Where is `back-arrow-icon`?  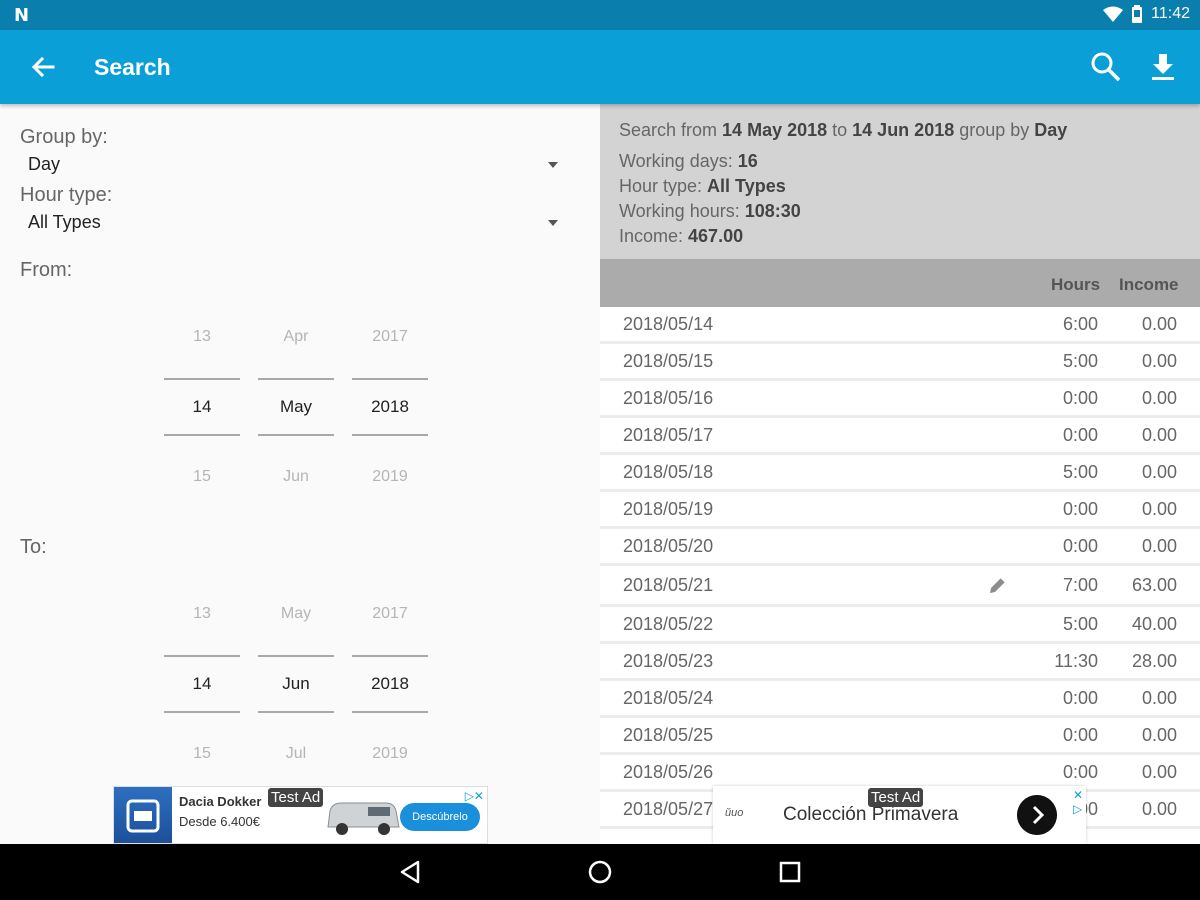
back-arrow-icon is located at coordinates (43, 67).